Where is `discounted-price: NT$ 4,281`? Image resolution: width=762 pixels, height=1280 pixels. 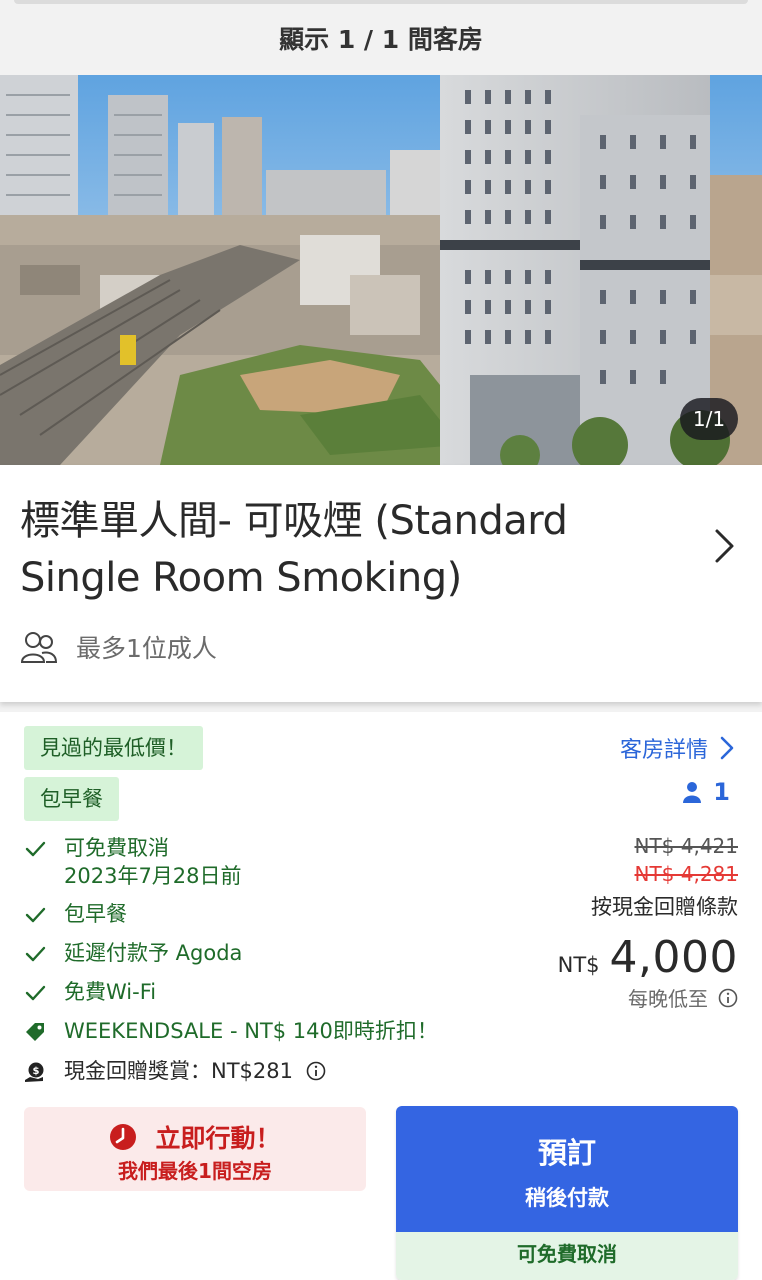
discounted-price: NT$ 4,281 is located at coordinates (686, 874).